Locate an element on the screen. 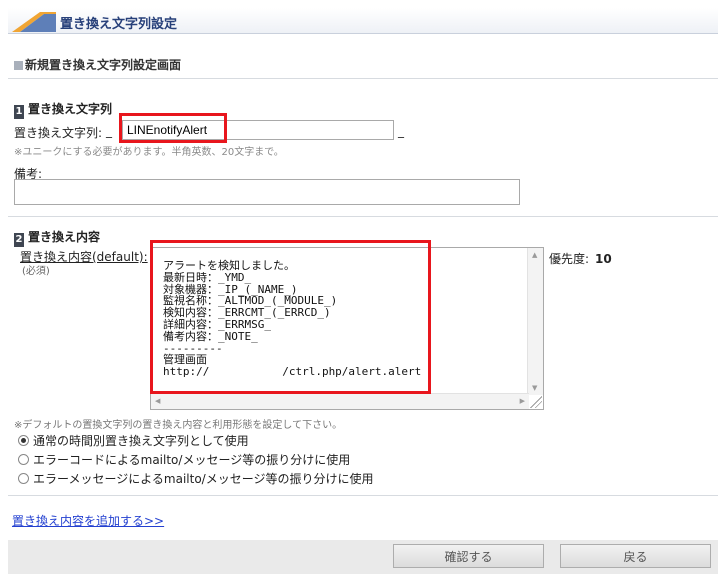 The height and width of the screenshot is (582, 724). radio-option-normal: 通常の時間別置き換え文字列として使用 is located at coordinates (133, 440).